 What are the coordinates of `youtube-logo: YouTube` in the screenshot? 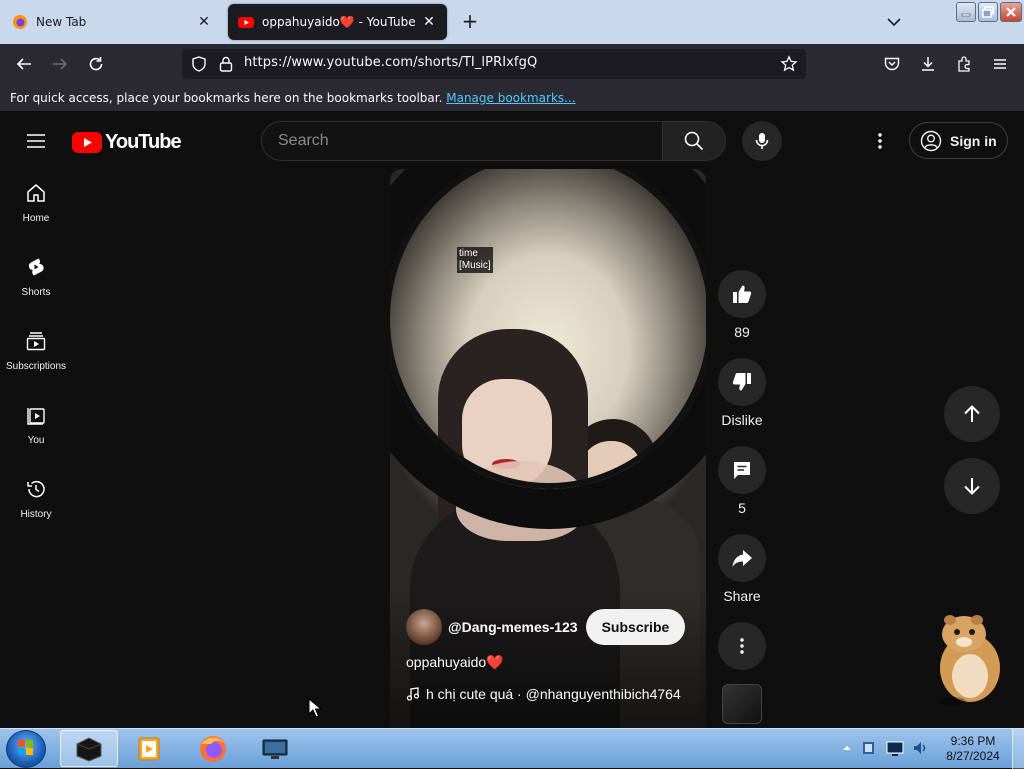 It's located at (127, 142).